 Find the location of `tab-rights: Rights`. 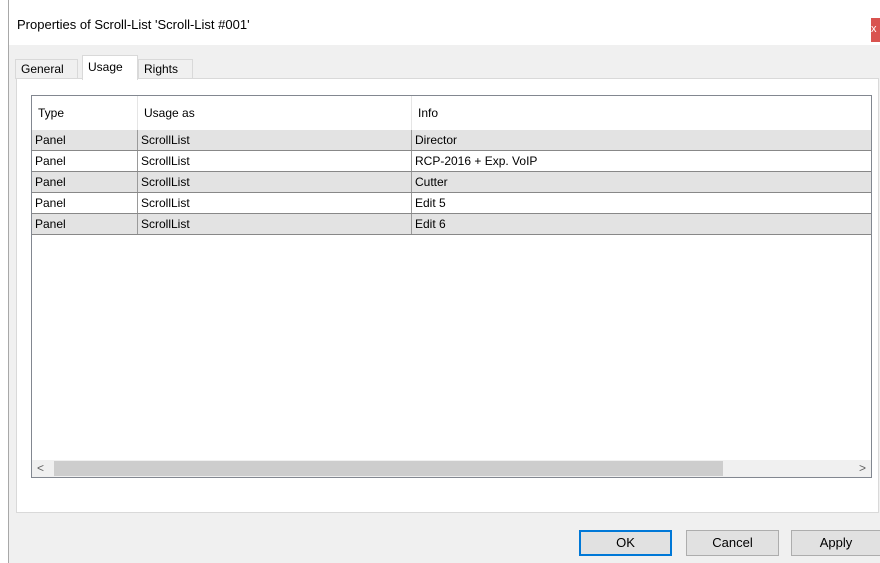

tab-rights: Rights is located at coordinates (165, 69).